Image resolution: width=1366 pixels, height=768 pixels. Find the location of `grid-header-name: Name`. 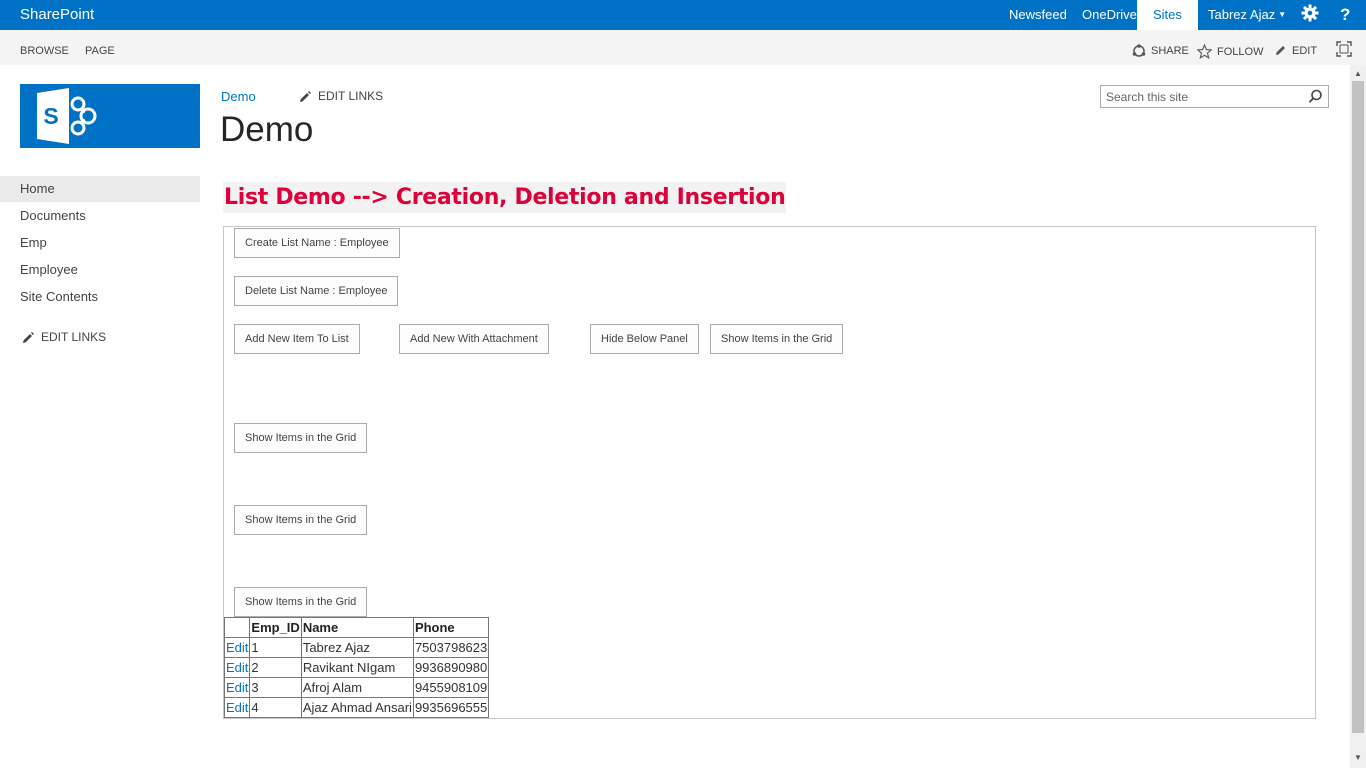

grid-header-name: Name is located at coordinates (357, 627).